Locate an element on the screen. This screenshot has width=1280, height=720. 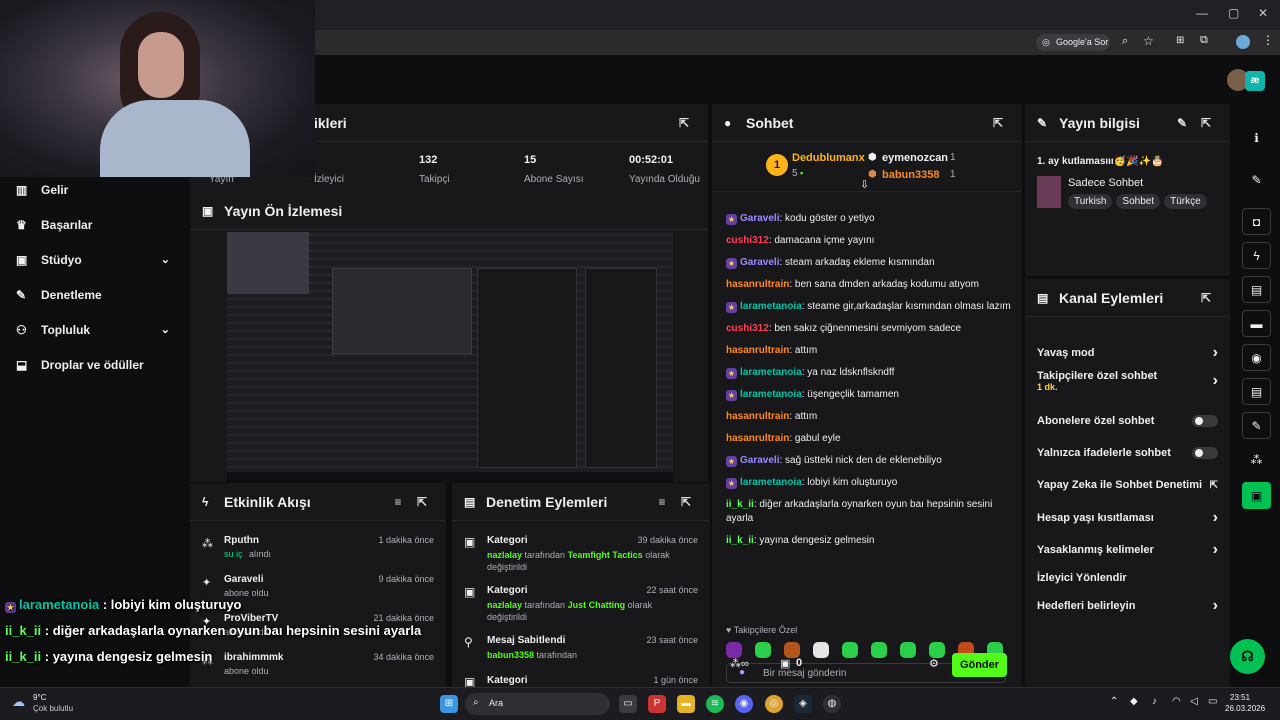
weather-icon: ☁ is located at coordinates (18, 702).